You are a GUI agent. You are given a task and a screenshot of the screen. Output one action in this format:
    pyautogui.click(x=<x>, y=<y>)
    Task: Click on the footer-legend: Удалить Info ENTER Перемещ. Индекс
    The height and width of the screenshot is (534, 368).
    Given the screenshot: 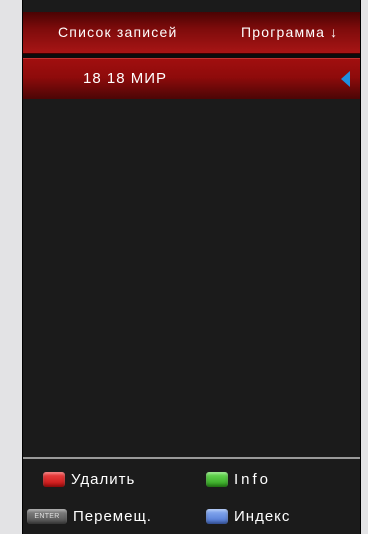 What is the action you would take?
    pyautogui.click(x=191, y=496)
    